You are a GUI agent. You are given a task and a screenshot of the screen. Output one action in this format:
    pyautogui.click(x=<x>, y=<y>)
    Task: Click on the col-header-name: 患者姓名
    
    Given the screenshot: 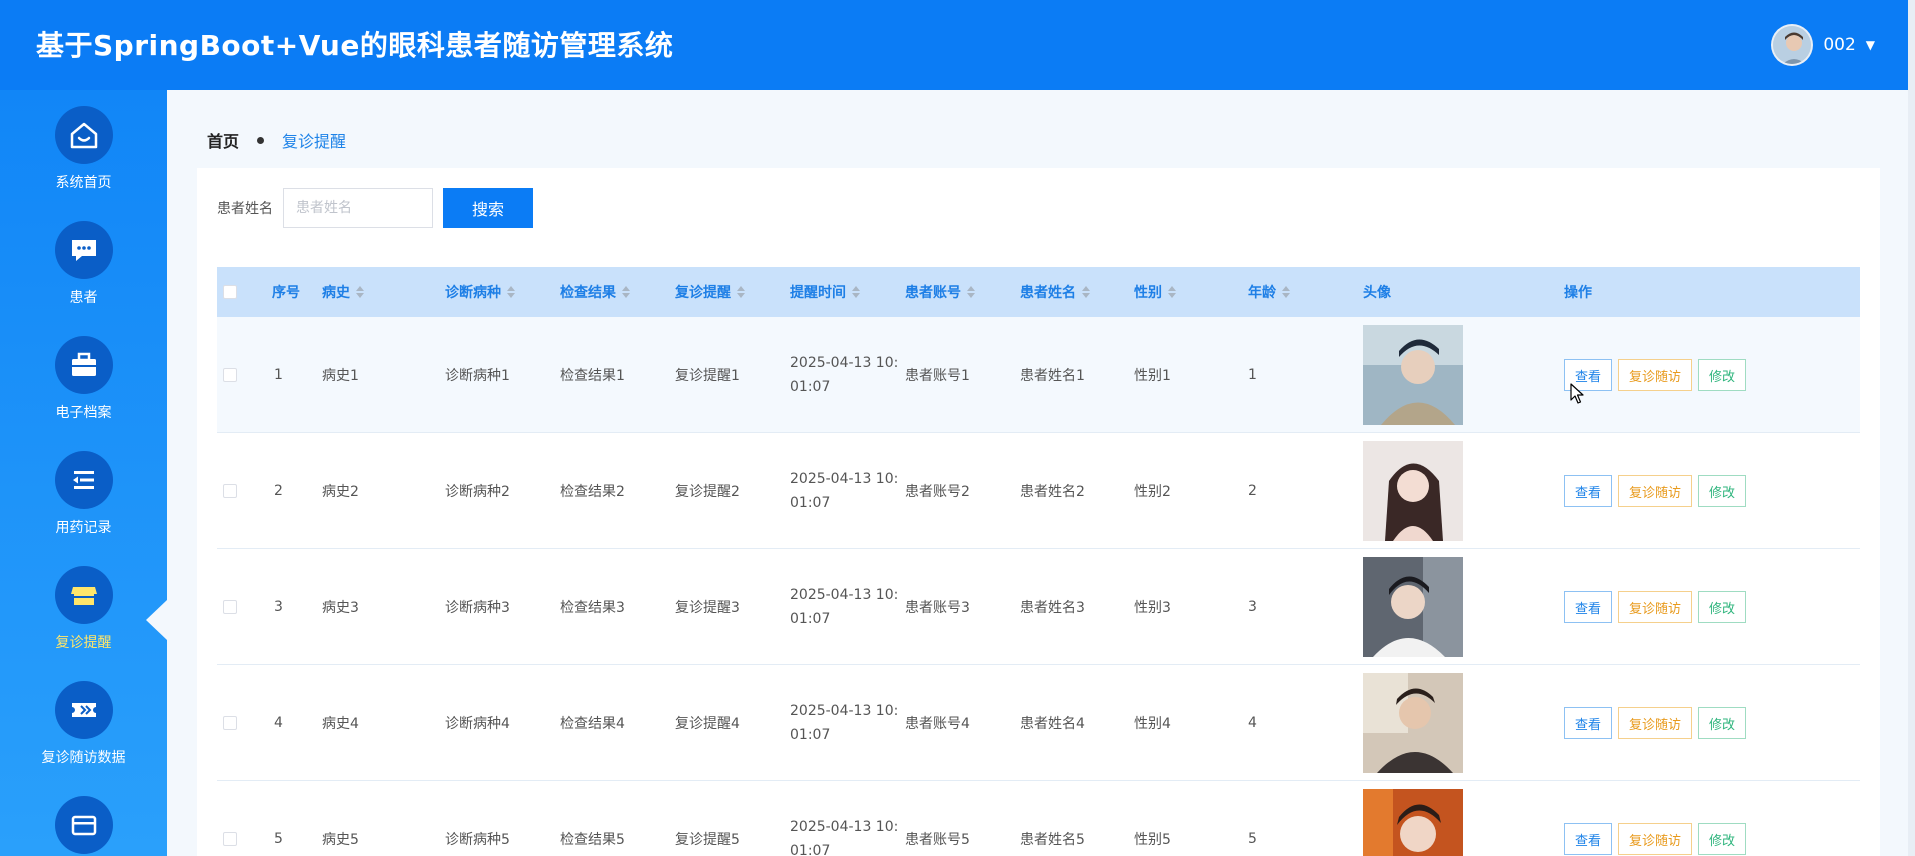 What is the action you would take?
    pyautogui.click(x=1055, y=292)
    